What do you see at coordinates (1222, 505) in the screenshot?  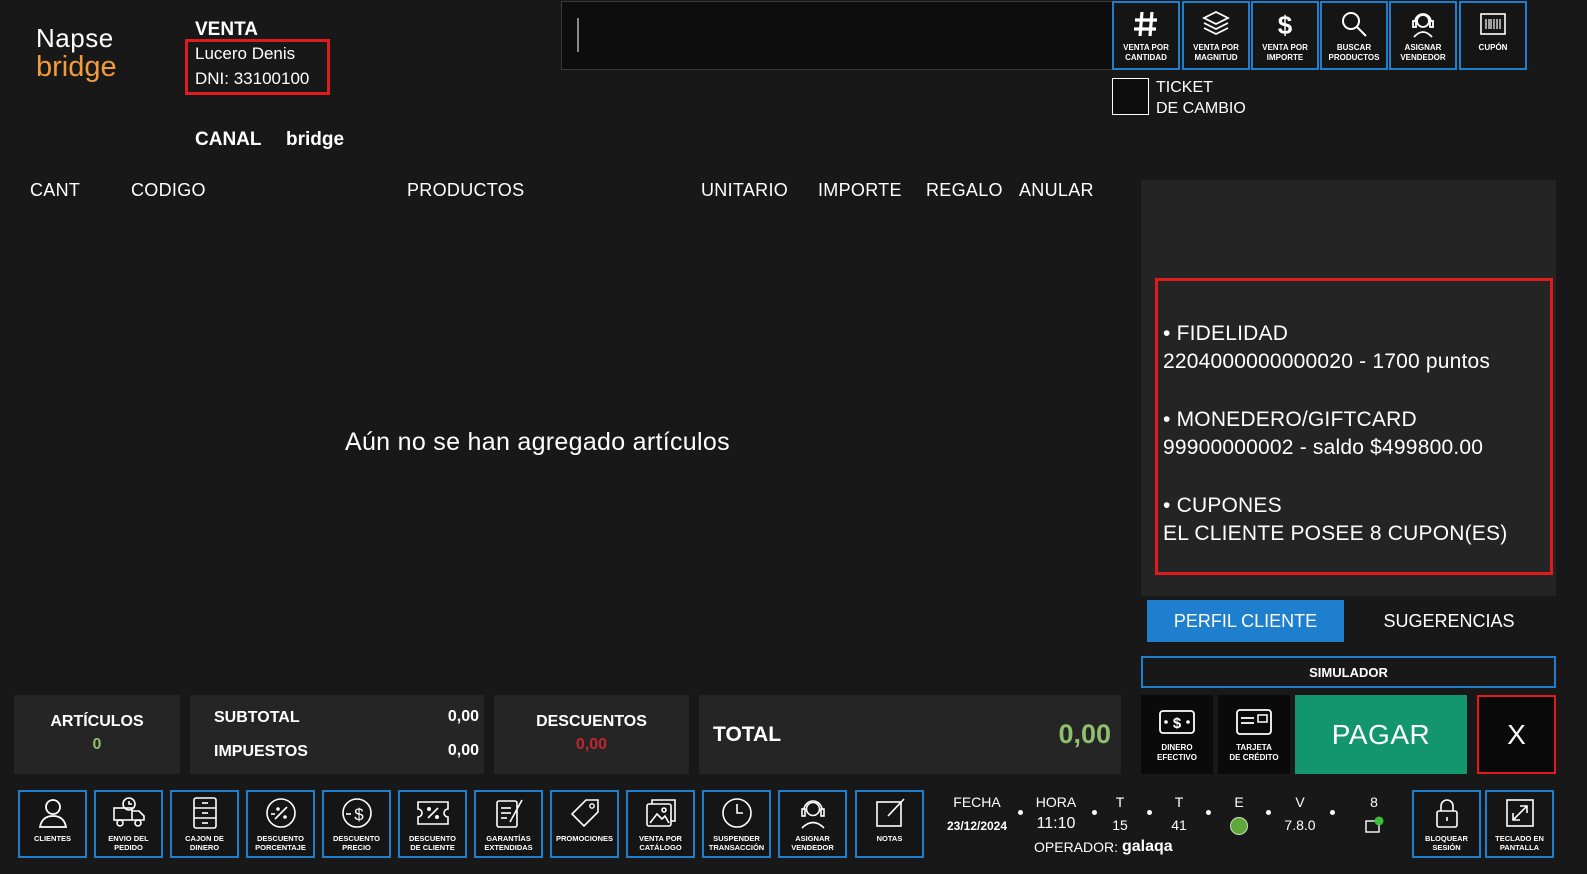 I see `cupones-title: • CUPONES` at bounding box center [1222, 505].